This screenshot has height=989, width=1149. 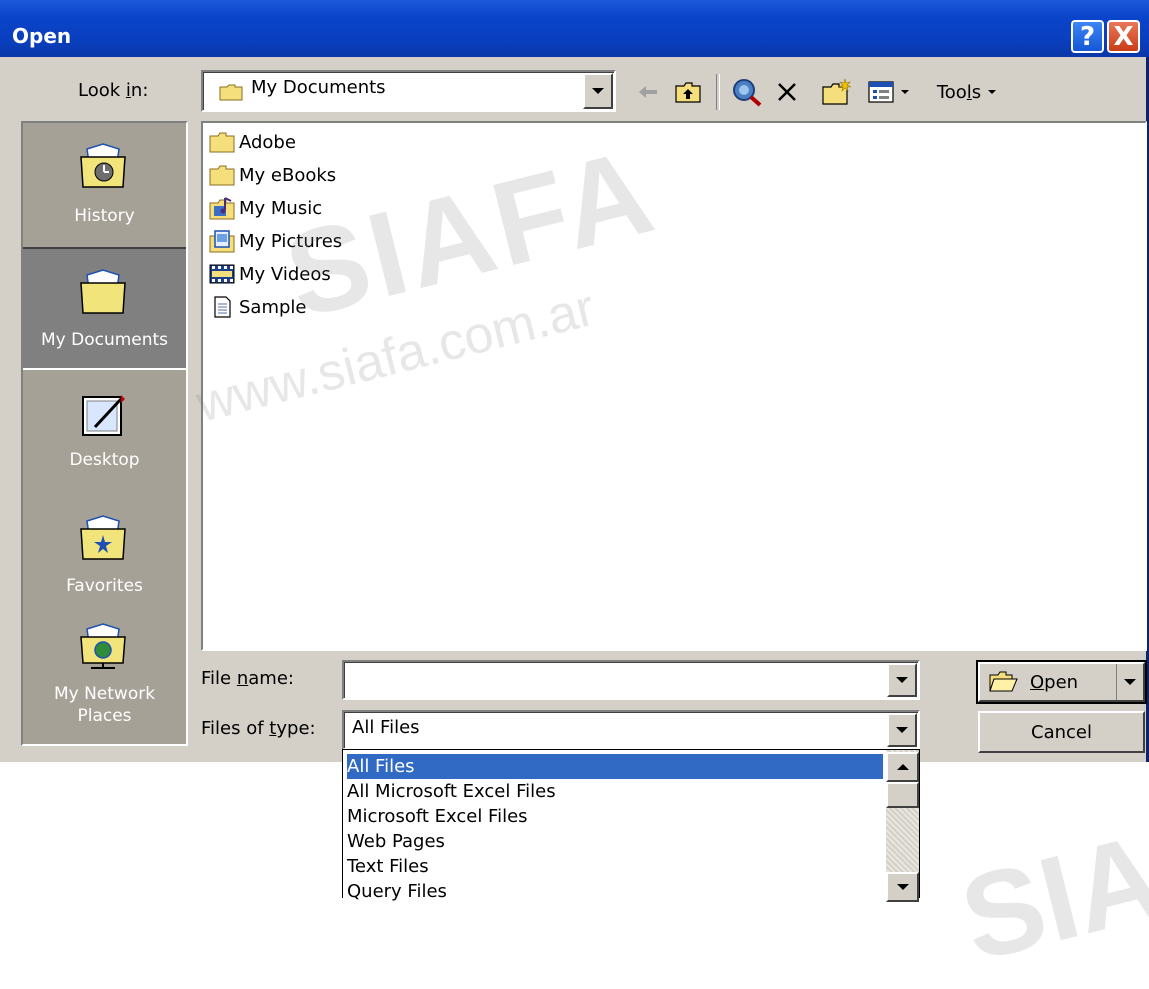 I want to click on pictures-folder-icon, so click(x=222, y=241).